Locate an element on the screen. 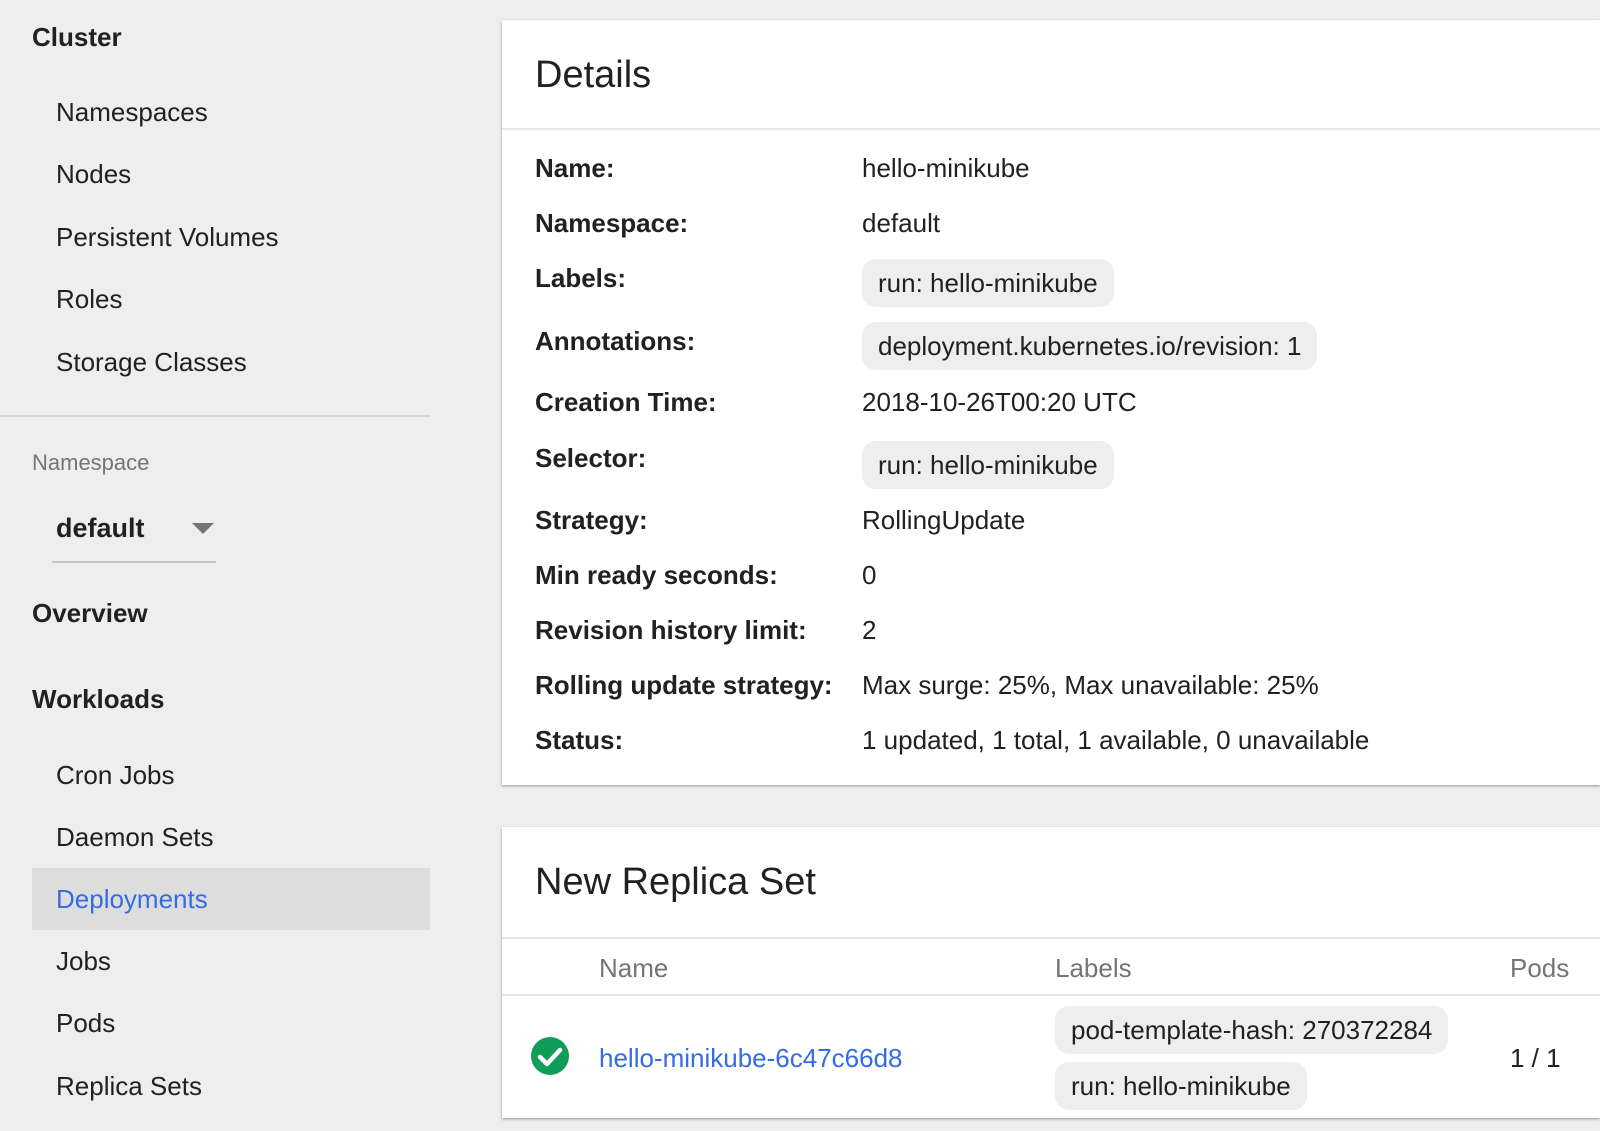 This screenshot has width=1600, height=1131. detail-key: Strategy: is located at coordinates (591, 520).